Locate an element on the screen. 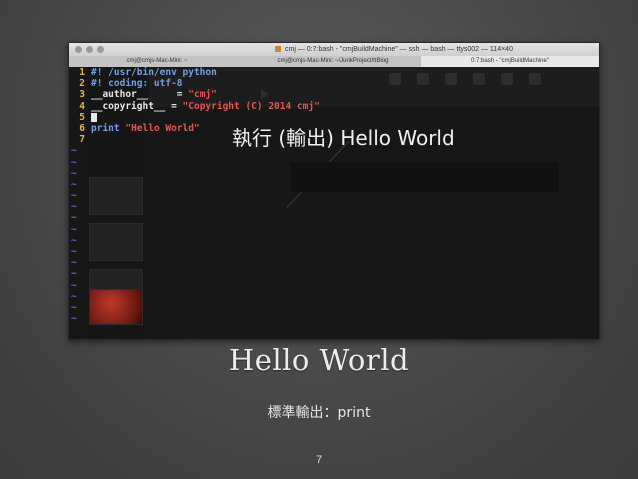 The width and height of the screenshot is (638, 479). code-line: 1 #! /usr/bin/env python is located at coordinates (334, 72).